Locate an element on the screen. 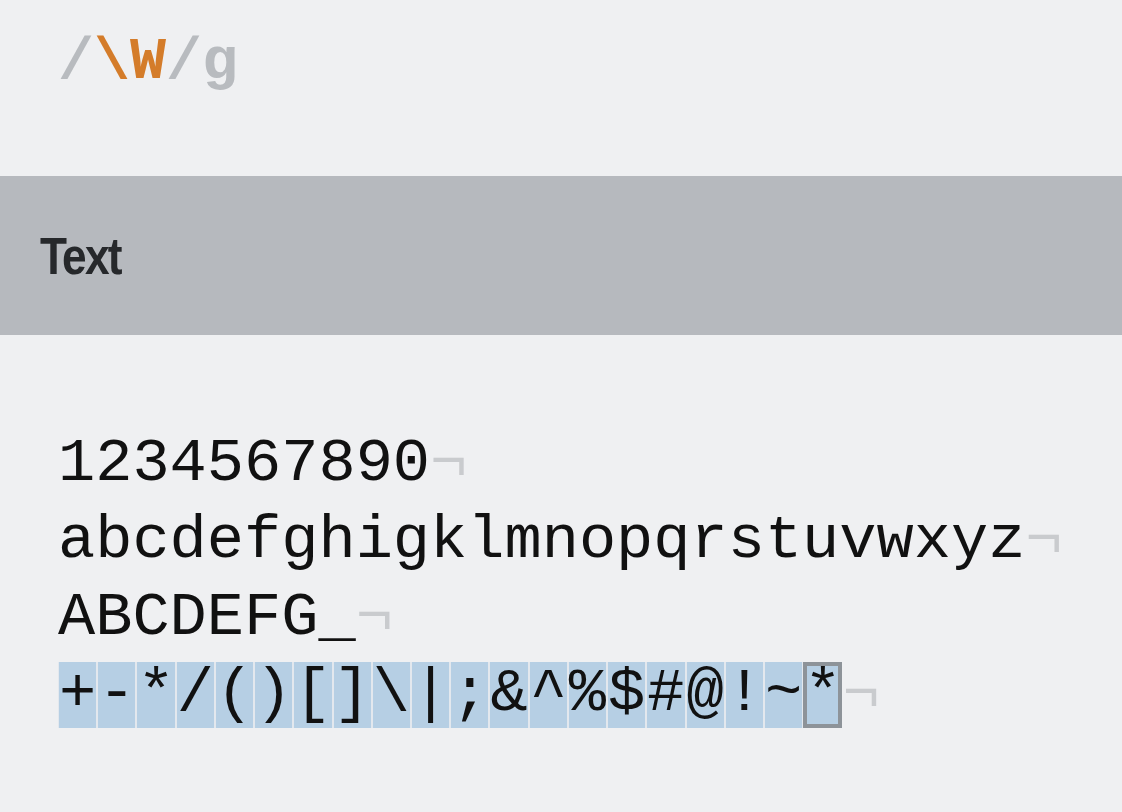 This screenshot has height=812, width=1122. regex-match: - is located at coordinates (117, 694).